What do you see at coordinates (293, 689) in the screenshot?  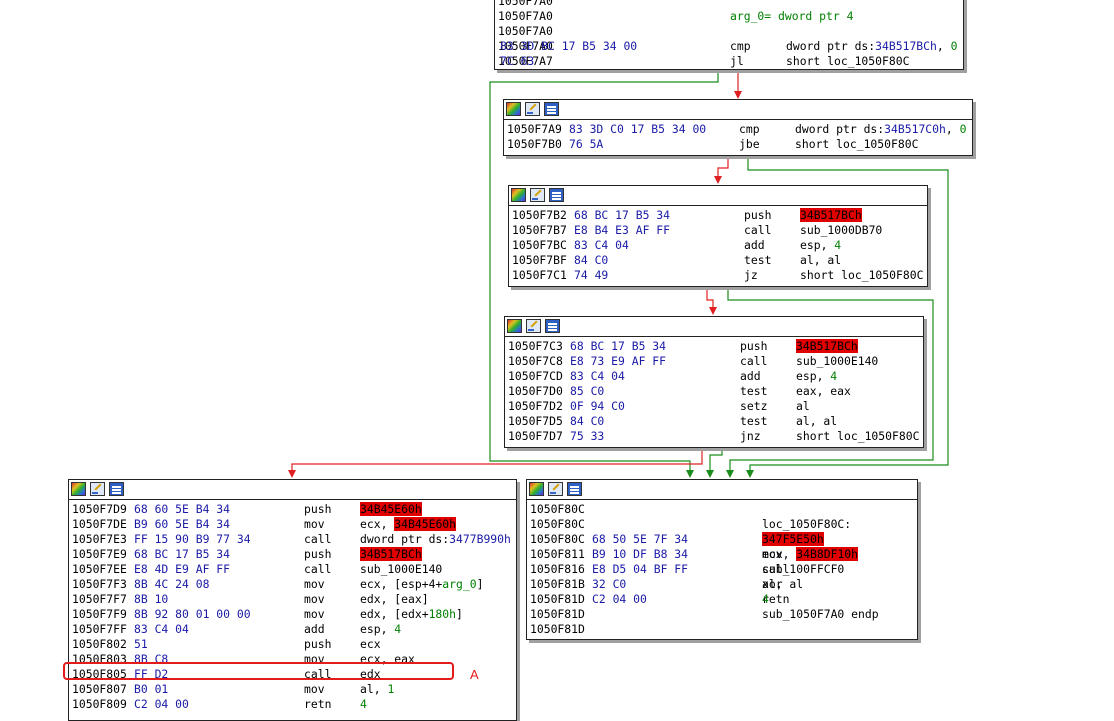 I see `instruction-row: 1050F807 B0 01 mov al, 1` at bounding box center [293, 689].